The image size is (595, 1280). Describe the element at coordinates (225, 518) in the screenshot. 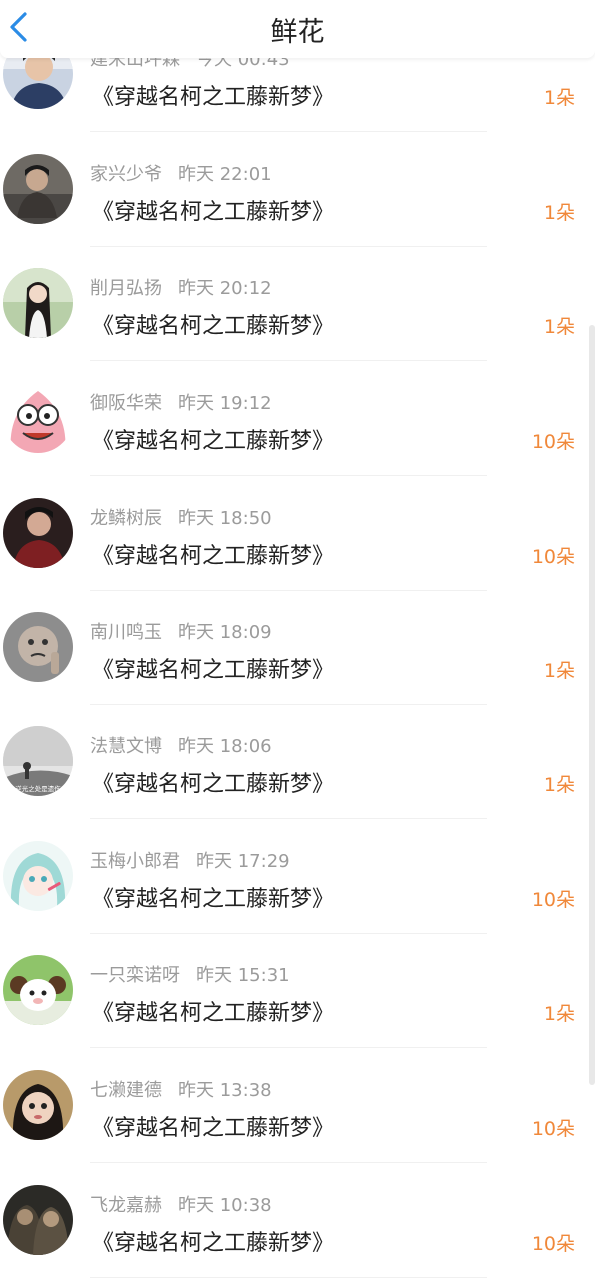

I see `timestamp: 昨天 18:50` at that location.